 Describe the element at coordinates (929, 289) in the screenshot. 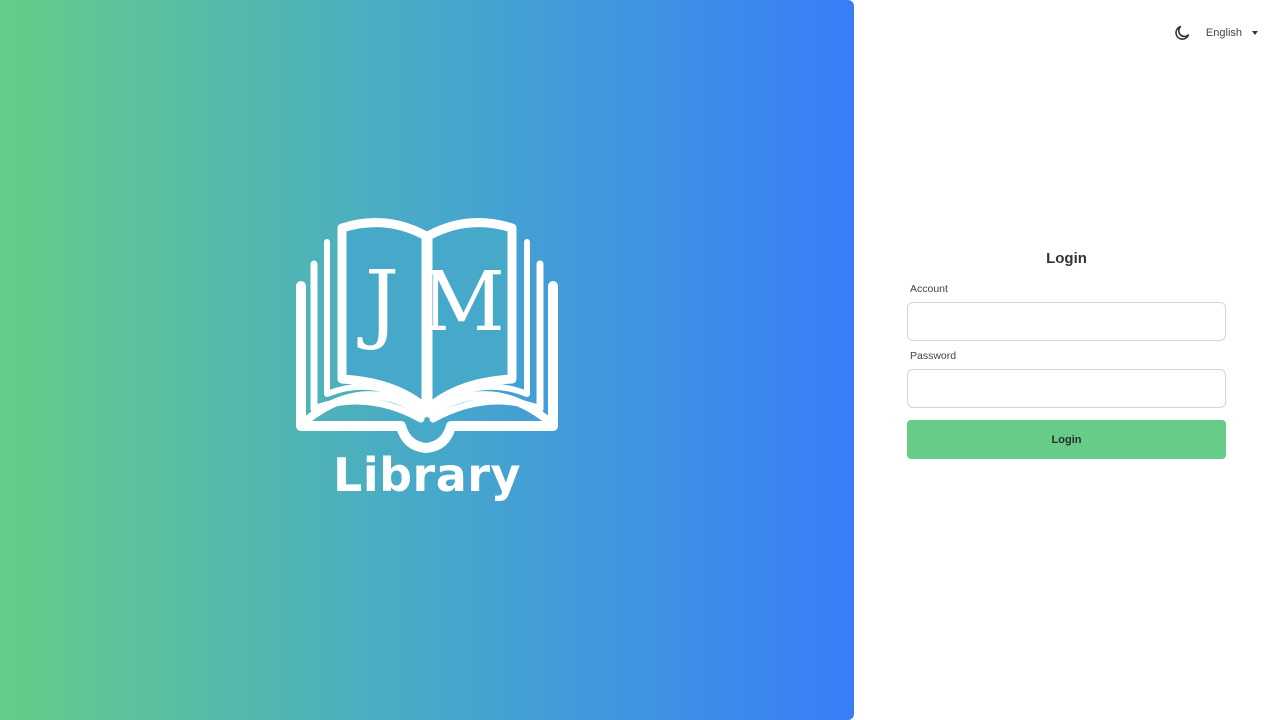

I see `account-label: Account` at that location.